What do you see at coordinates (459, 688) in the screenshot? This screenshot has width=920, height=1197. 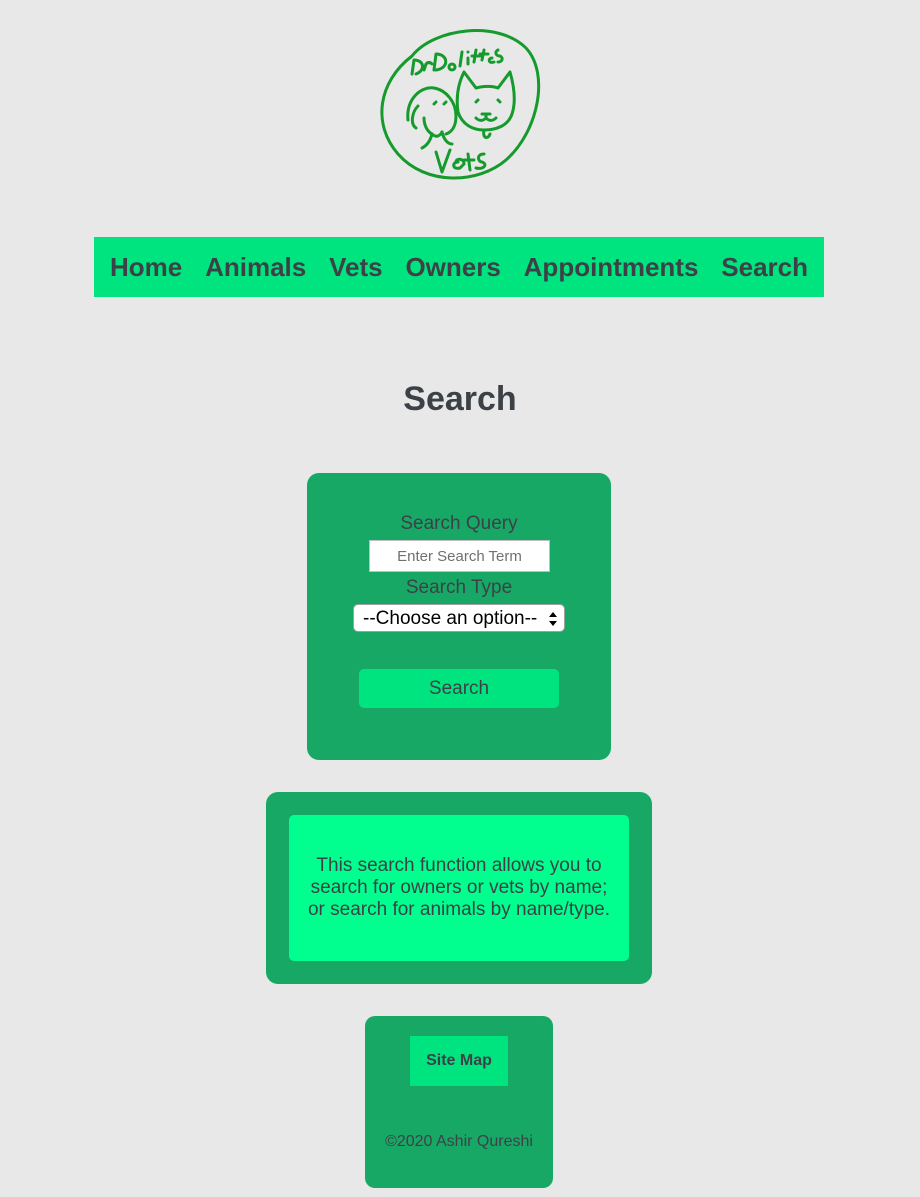 I see `search-submit-button: Search` at bounding box center [459, 688].